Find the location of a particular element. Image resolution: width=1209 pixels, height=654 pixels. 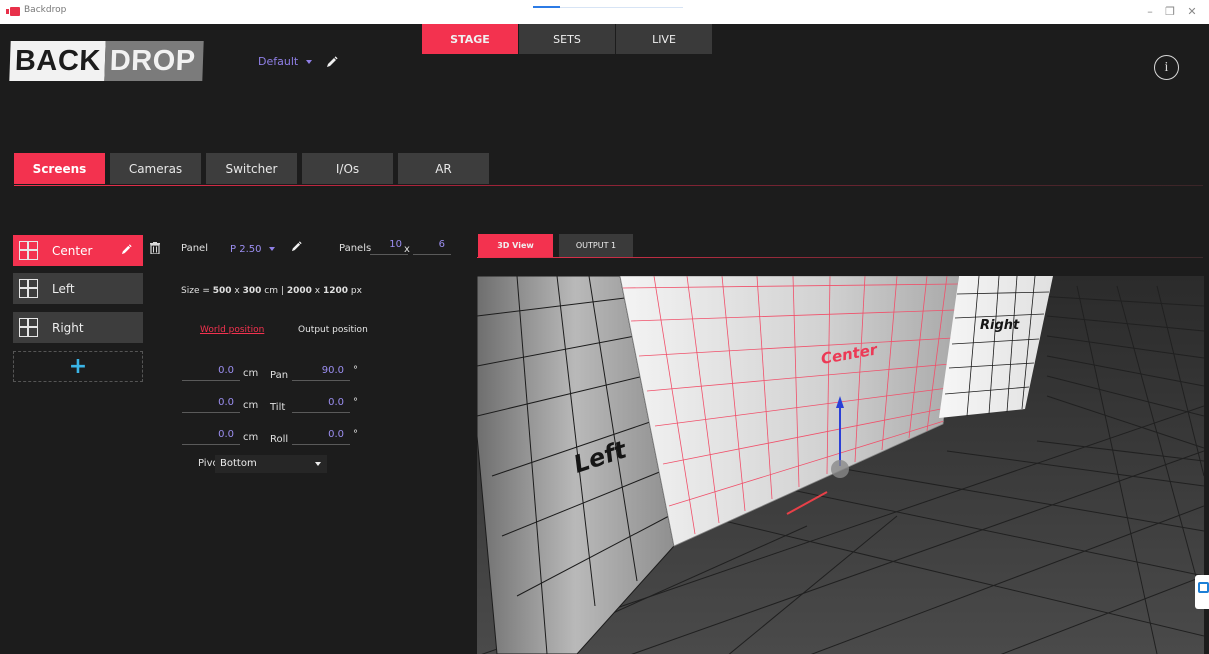

size-px-width: 2000 is located at coordinates (299, 291).